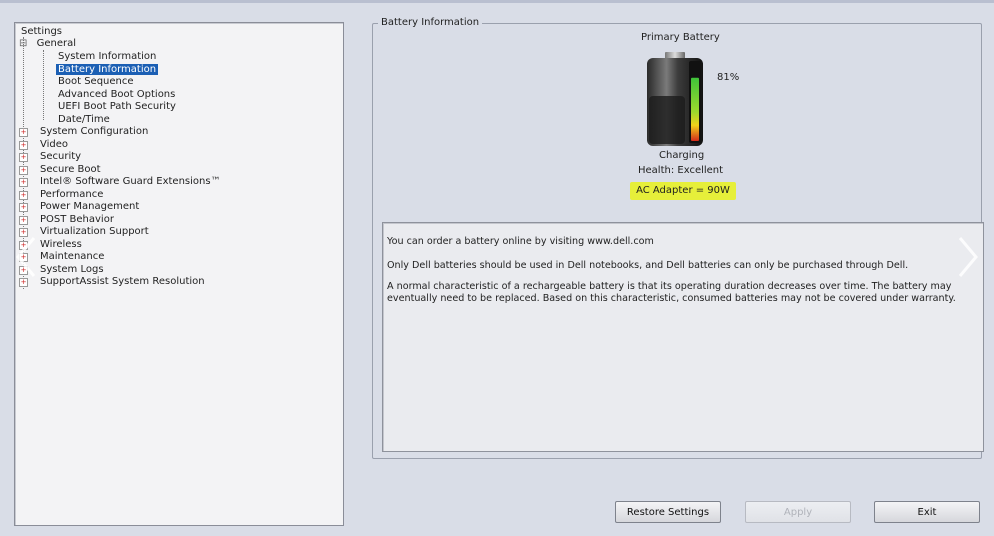  What do you see at coordinates (682, 155) in the screenshot?
I see `charging-status: Charging` at bounding box center [682, 155].